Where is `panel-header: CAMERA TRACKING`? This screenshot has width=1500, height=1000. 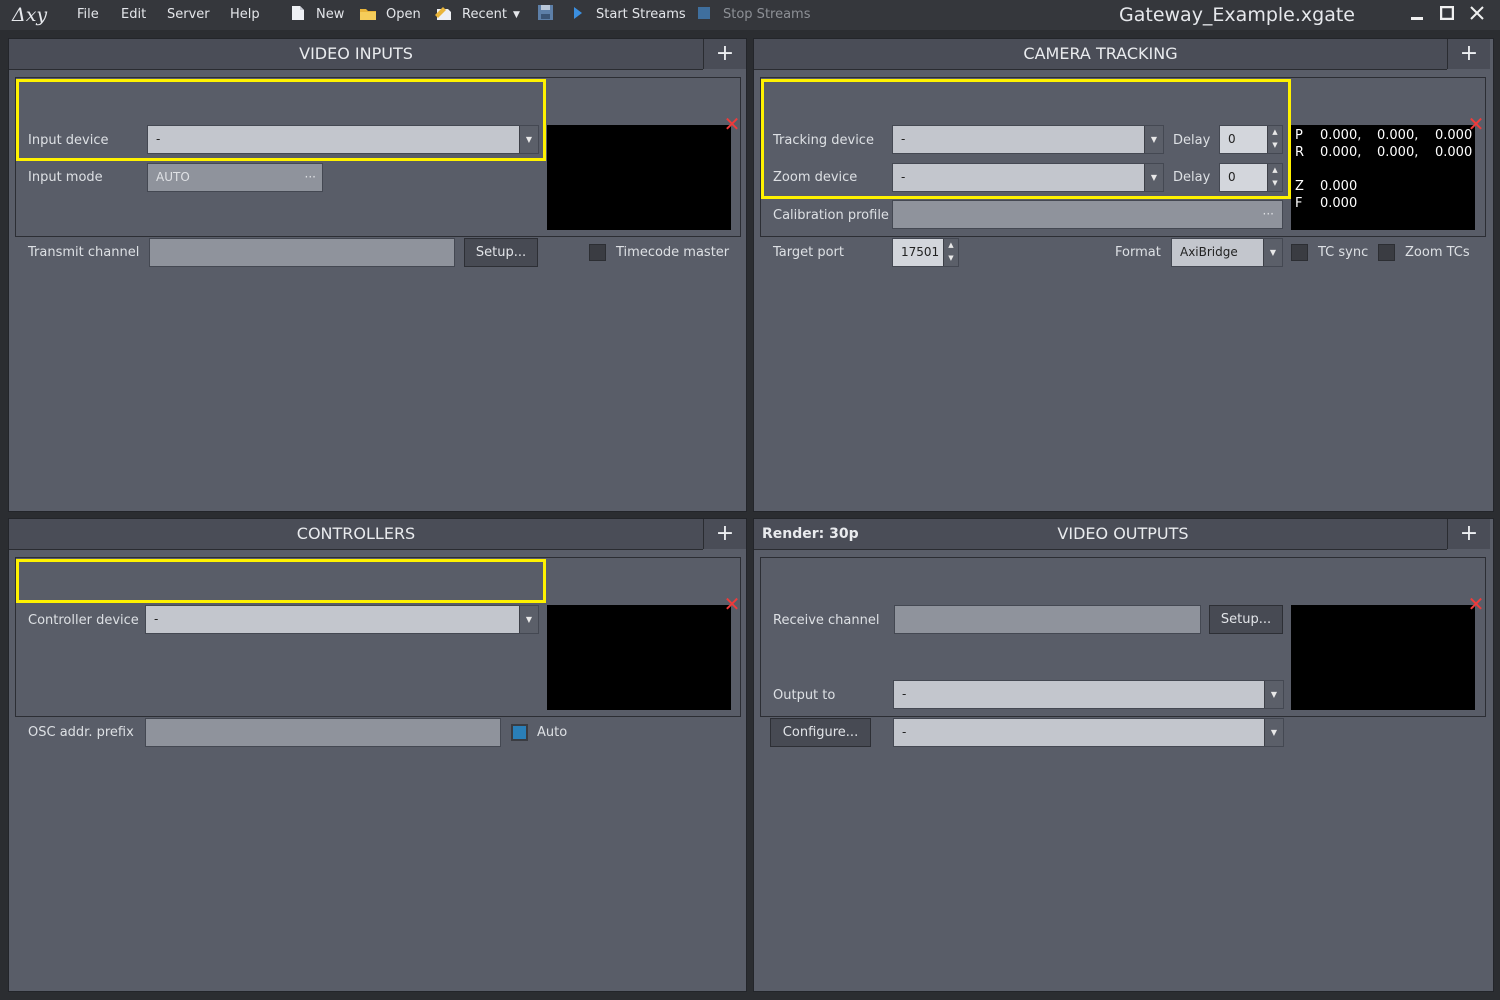 panel-header: CAMERA TRACKING is located at coordinates (1100, 54).